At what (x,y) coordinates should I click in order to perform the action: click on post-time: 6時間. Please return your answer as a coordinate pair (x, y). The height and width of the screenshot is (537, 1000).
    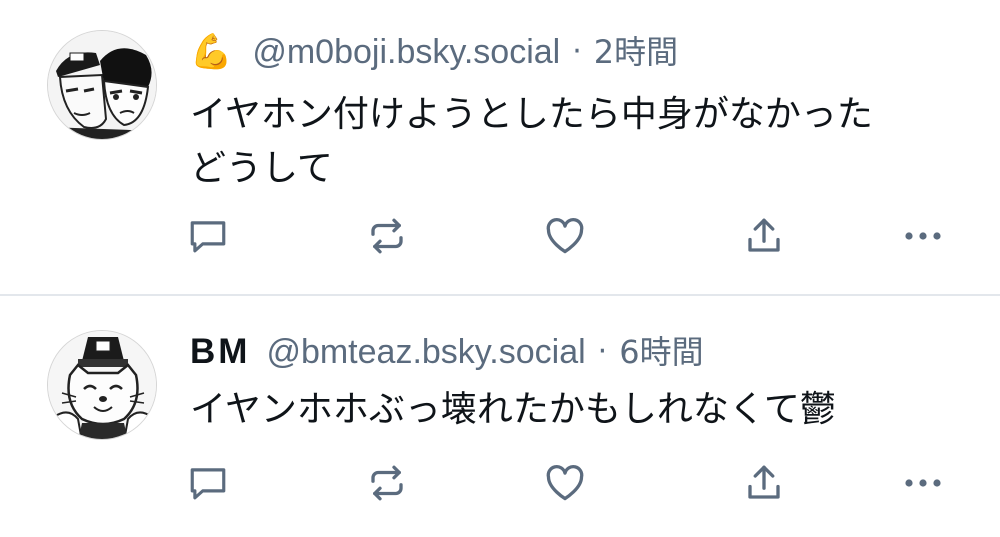
    Looking at the image, I should click on (661, 352).